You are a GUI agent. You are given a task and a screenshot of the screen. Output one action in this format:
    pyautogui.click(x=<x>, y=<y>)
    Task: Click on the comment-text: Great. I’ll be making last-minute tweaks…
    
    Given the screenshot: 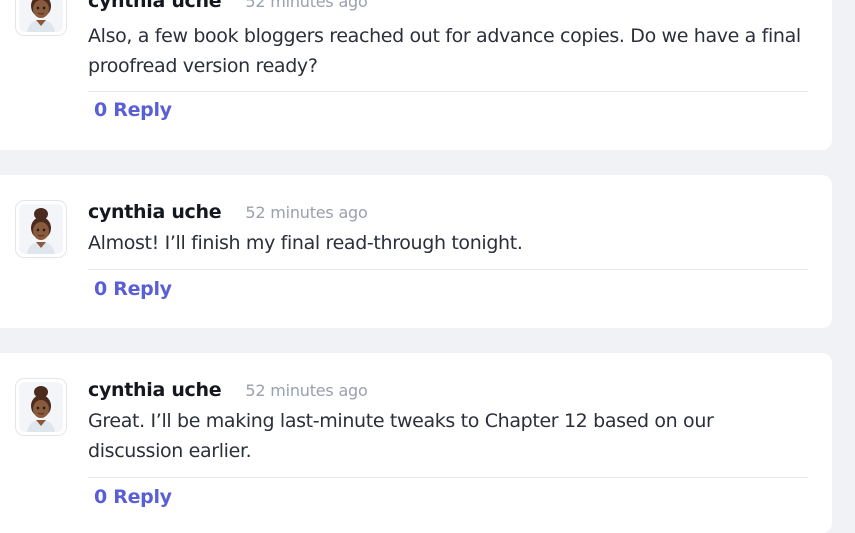 What is the action you would take?
    pyautogui.click(x=401, y=436)
    